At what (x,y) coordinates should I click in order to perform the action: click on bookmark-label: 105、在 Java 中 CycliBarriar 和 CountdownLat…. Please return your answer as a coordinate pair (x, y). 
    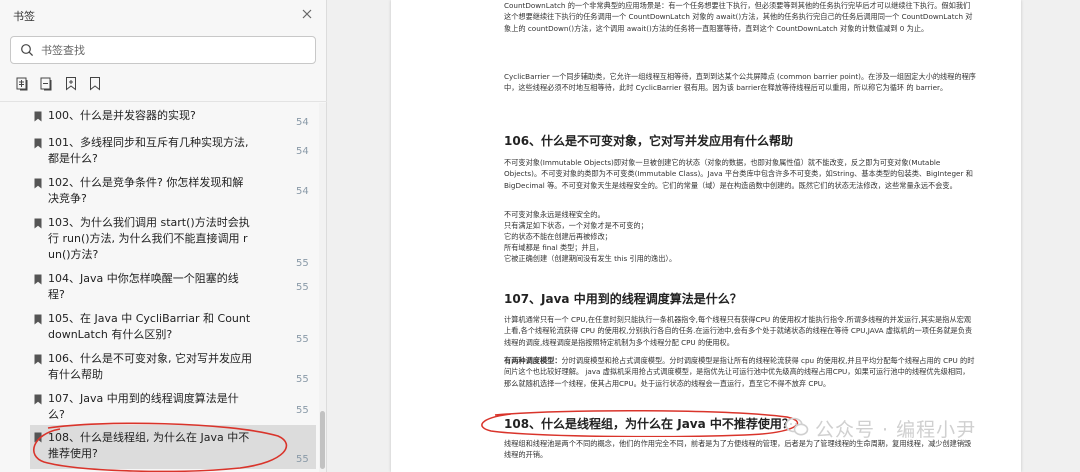
    Looking at the image, I should click on (149, 326).